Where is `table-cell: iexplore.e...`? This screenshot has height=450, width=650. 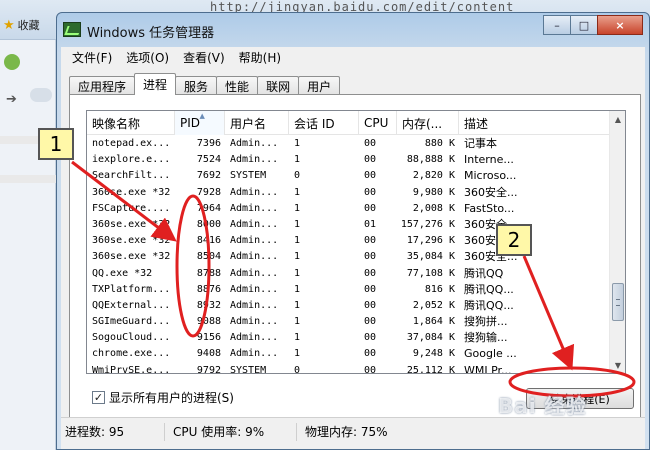 table-cell: iexplore.e... is located at coordinates (131, 160).